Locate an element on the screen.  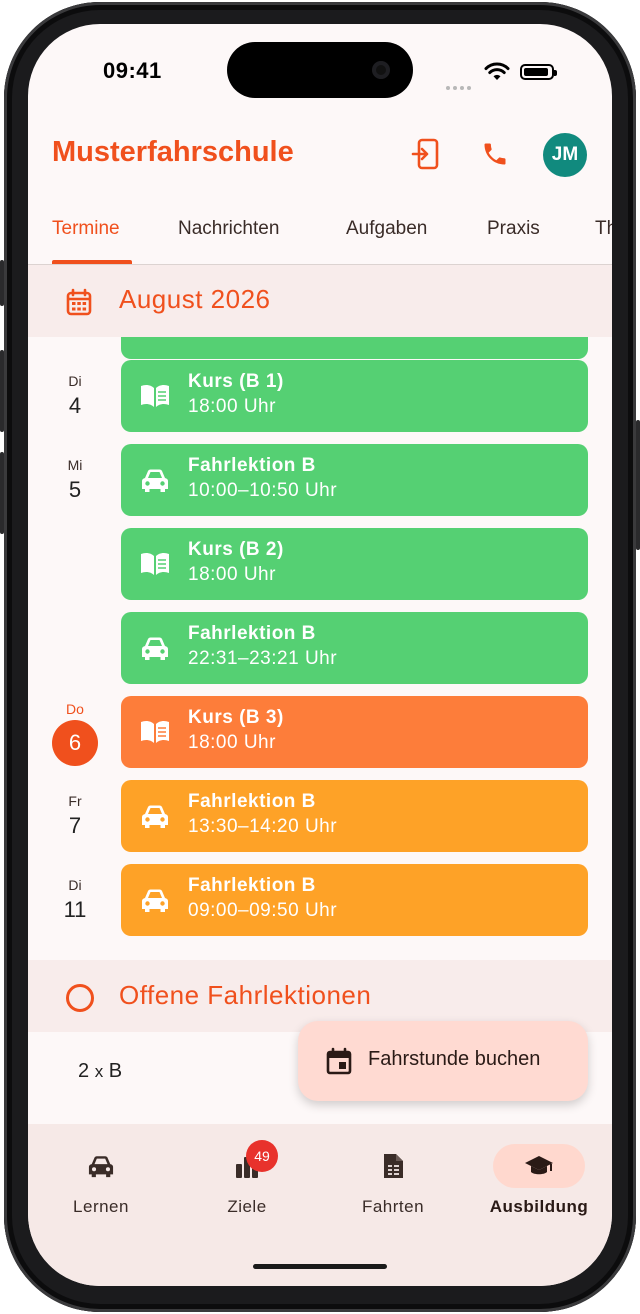
open-lessons-category: B is located at coordinates (115, 1071).